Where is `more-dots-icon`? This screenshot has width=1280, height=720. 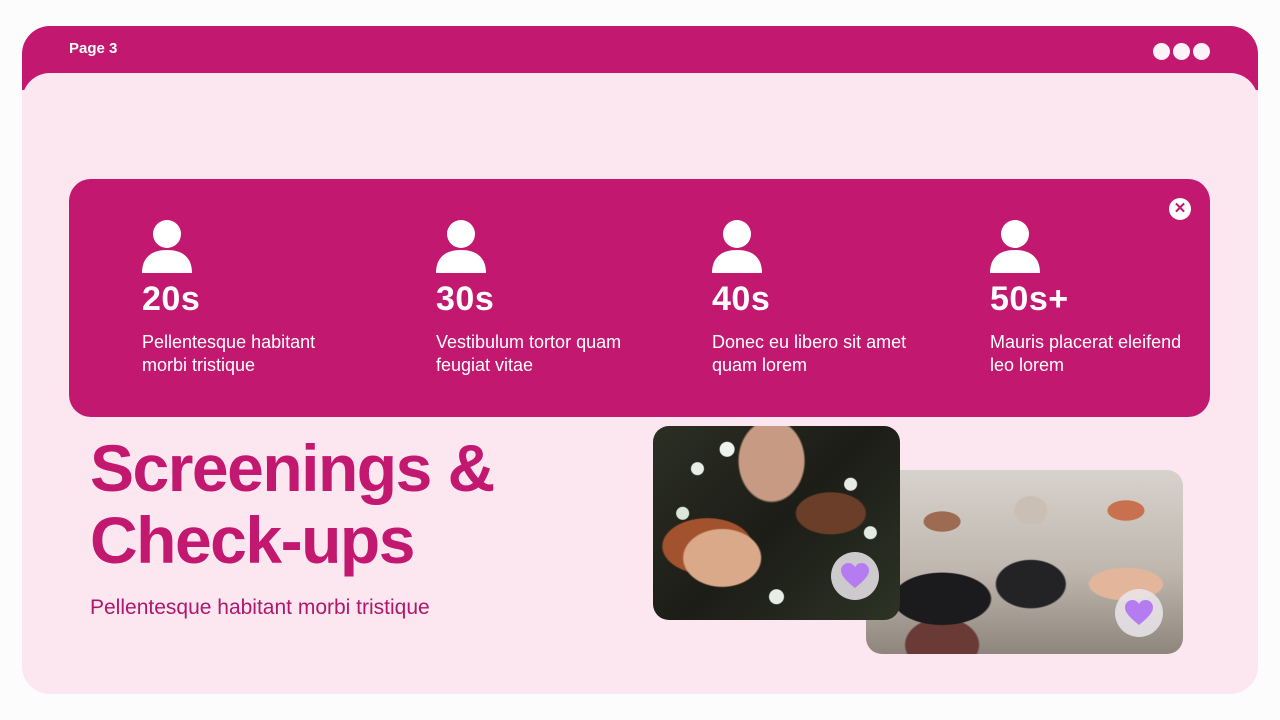
more-dots-icon is located at coordinates (1181, 51).